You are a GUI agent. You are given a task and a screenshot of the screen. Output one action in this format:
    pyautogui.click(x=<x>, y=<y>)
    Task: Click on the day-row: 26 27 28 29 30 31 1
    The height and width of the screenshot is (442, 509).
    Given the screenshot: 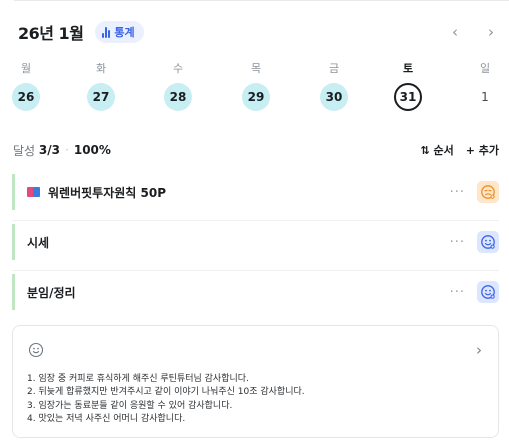 What is the action you would take?
    pyautogui.click(x=254, y=97)
    